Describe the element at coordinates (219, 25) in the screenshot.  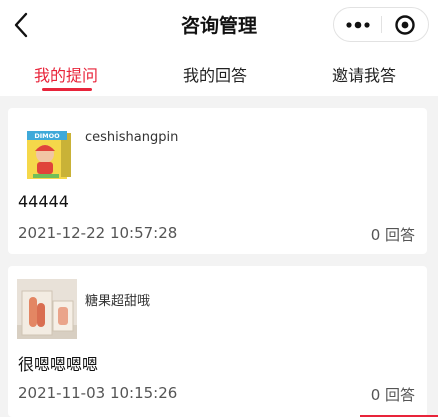
I see `top-navigation-bar: 咨询管理` at that location.